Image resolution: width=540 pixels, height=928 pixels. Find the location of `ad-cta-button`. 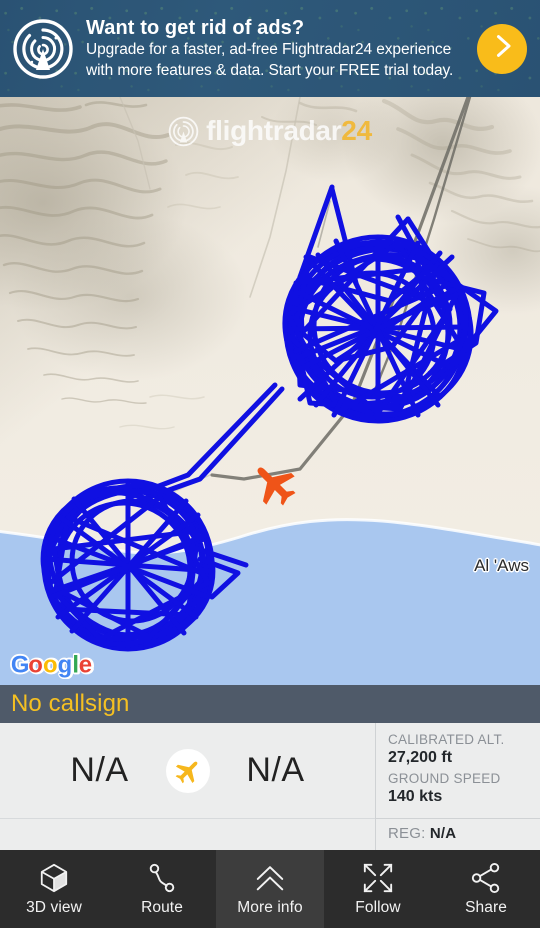

ad-cta-button is located at coordinates (502, 48).